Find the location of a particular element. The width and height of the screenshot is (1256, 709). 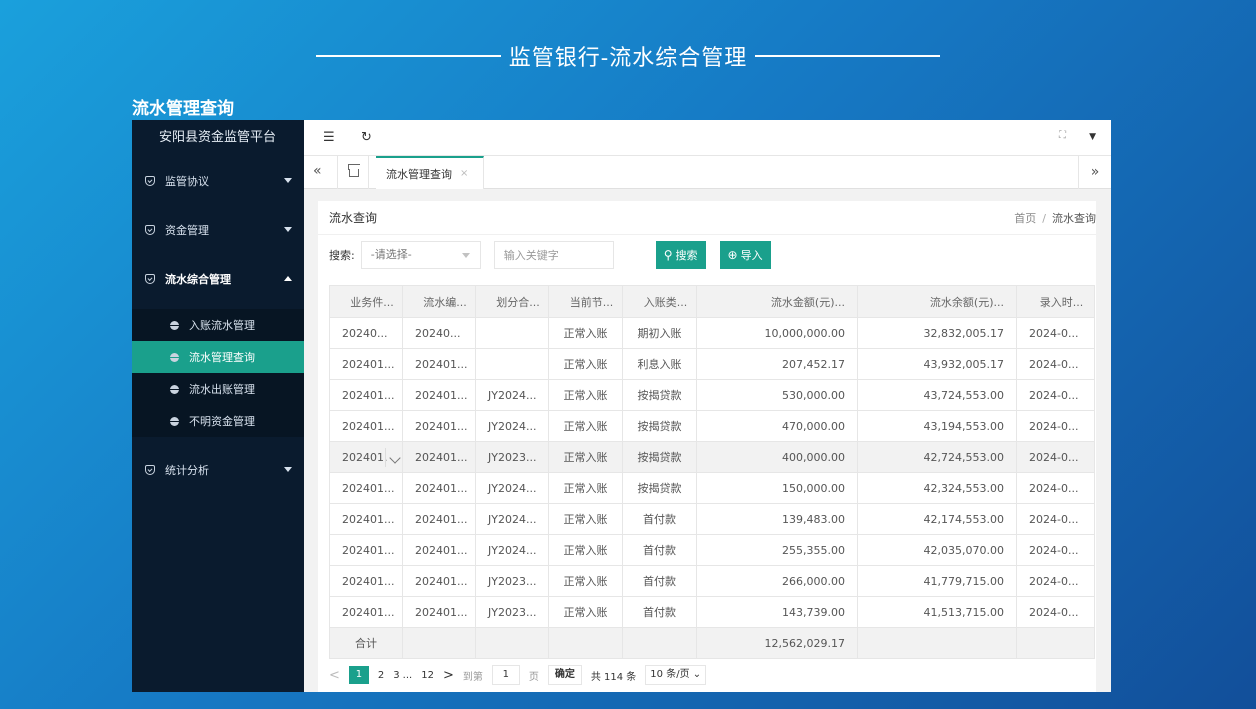

search-button: ⚲ 搜索 is located at coordinates (680, 255).